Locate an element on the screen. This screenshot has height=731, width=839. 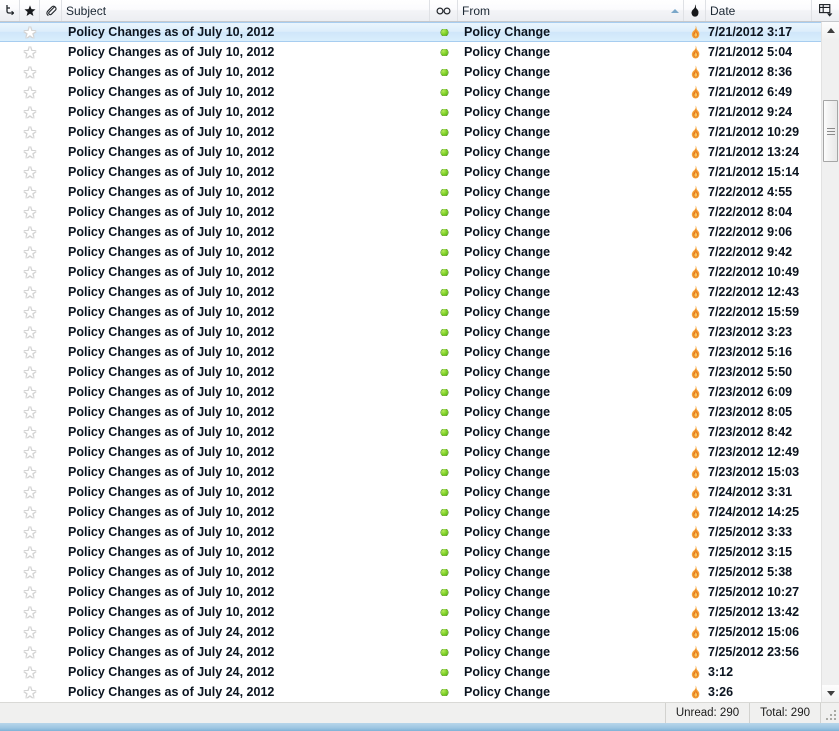
scrollbar-thumb is located at coordinates (830, 131).